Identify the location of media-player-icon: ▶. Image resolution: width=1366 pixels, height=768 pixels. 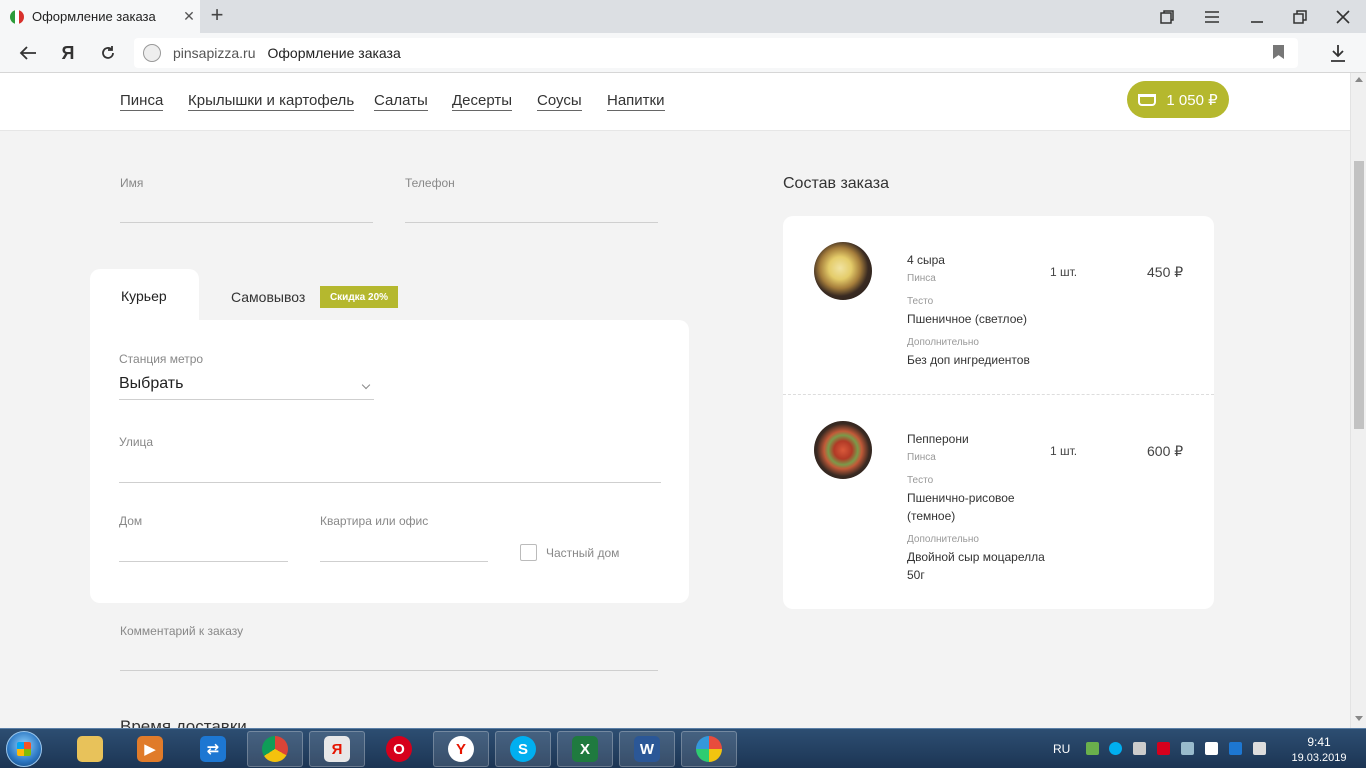
(150, 749).